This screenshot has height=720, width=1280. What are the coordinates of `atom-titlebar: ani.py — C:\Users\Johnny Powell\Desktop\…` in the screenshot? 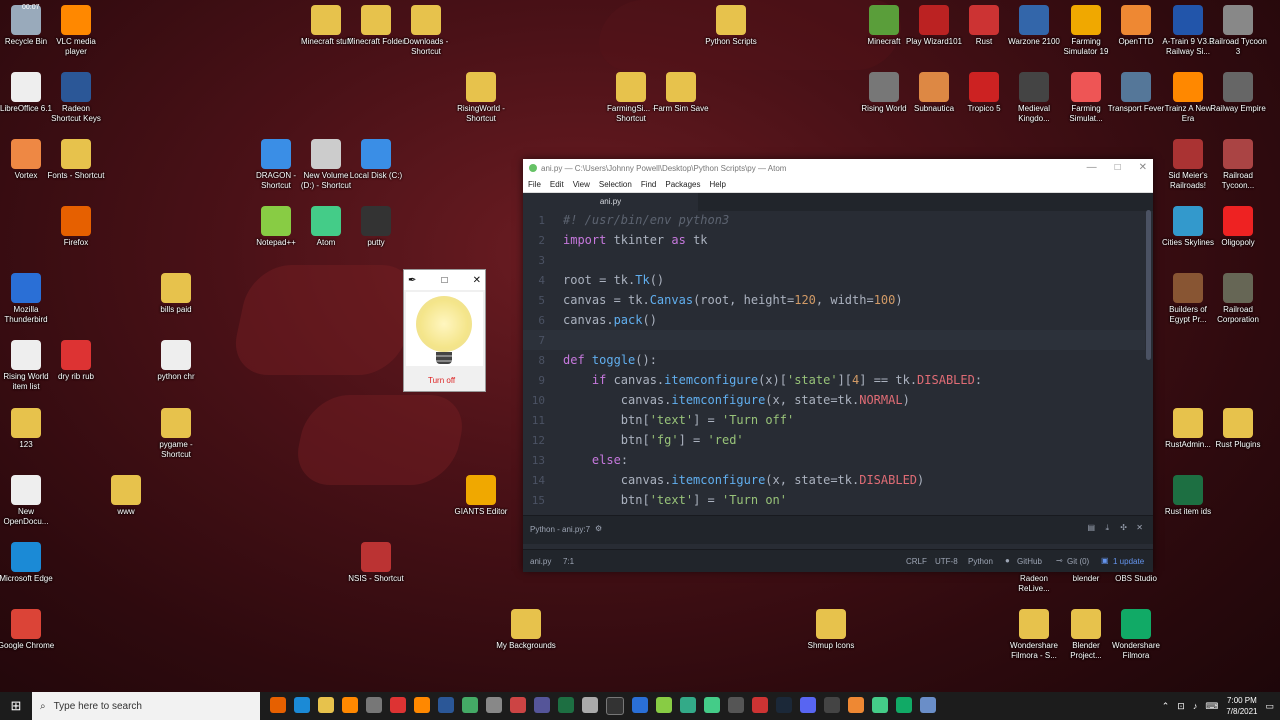 It's located at (838, 168).